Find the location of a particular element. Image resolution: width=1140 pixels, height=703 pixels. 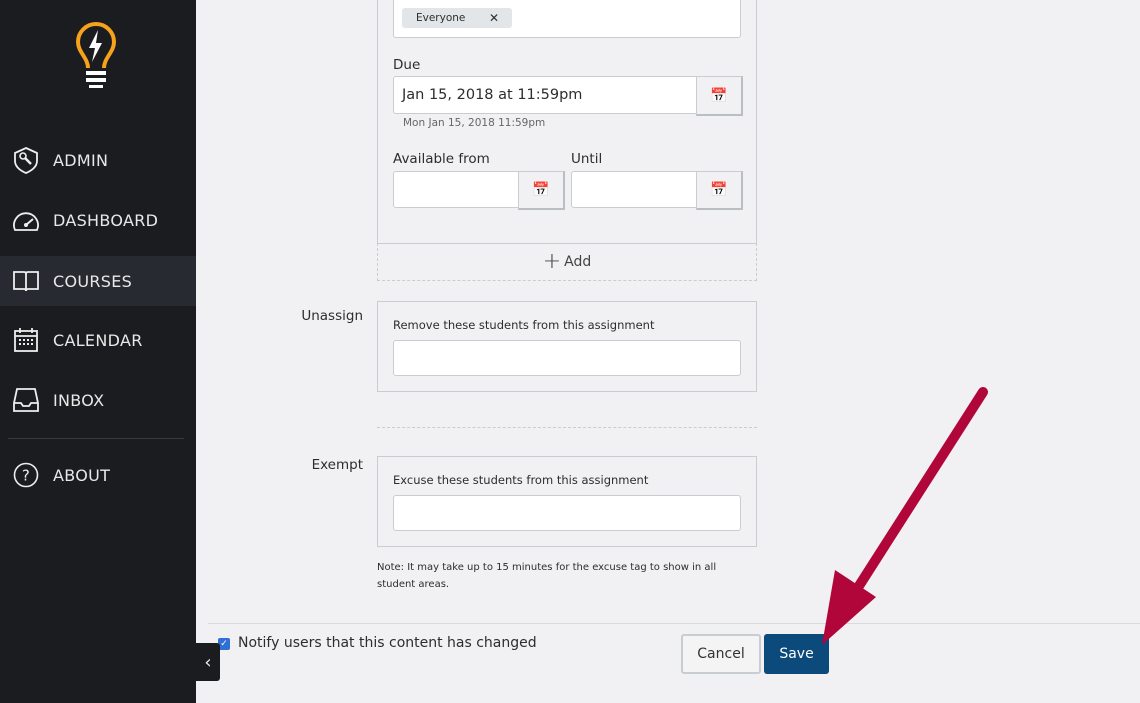

sidebar-item-about: ? ABOUT is located at coordinates (98, 475).